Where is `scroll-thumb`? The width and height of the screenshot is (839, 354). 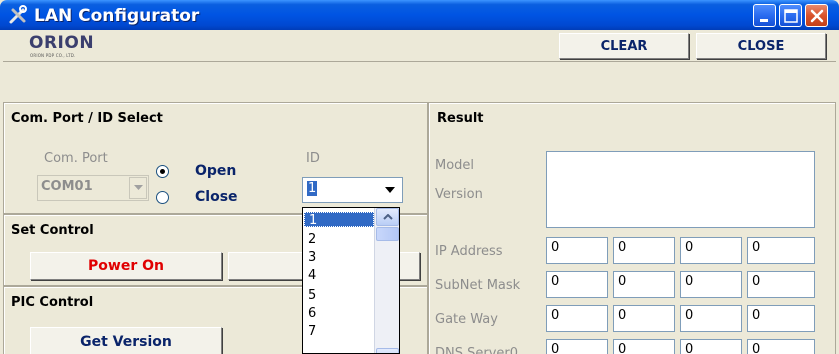 scroll-thumb is located at coordinates (387, 234).